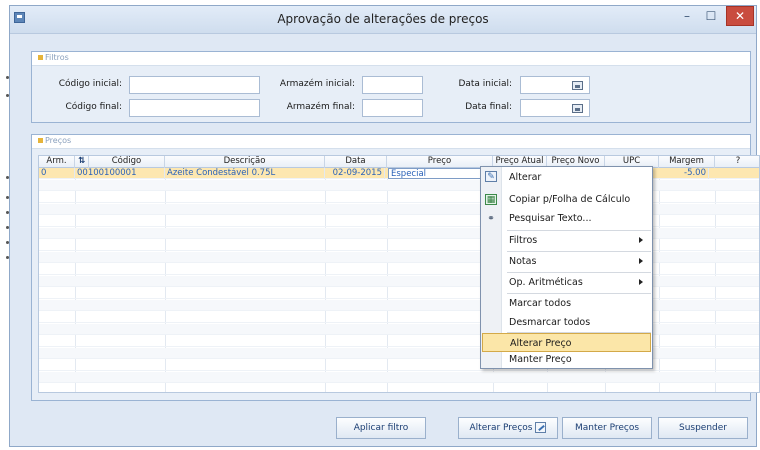  What do you see at coordinates (356, 173) in the screenshot?
I see `cell-data: 02-09-2015` at bounding box center [356, 173].